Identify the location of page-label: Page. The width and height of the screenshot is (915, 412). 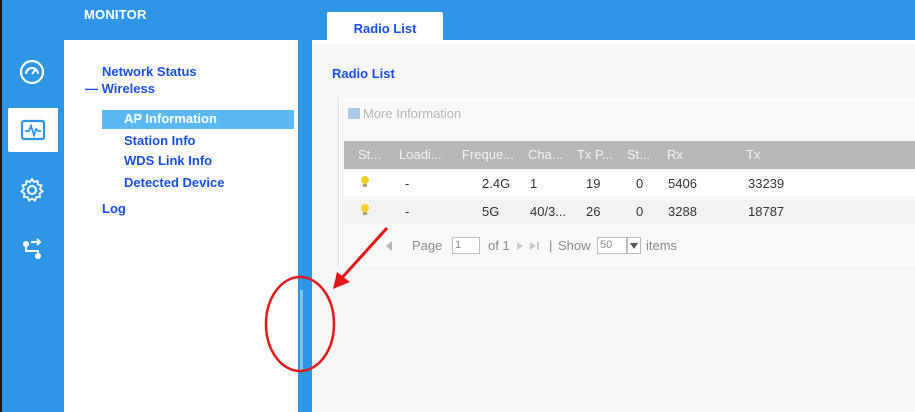
(427, 245).